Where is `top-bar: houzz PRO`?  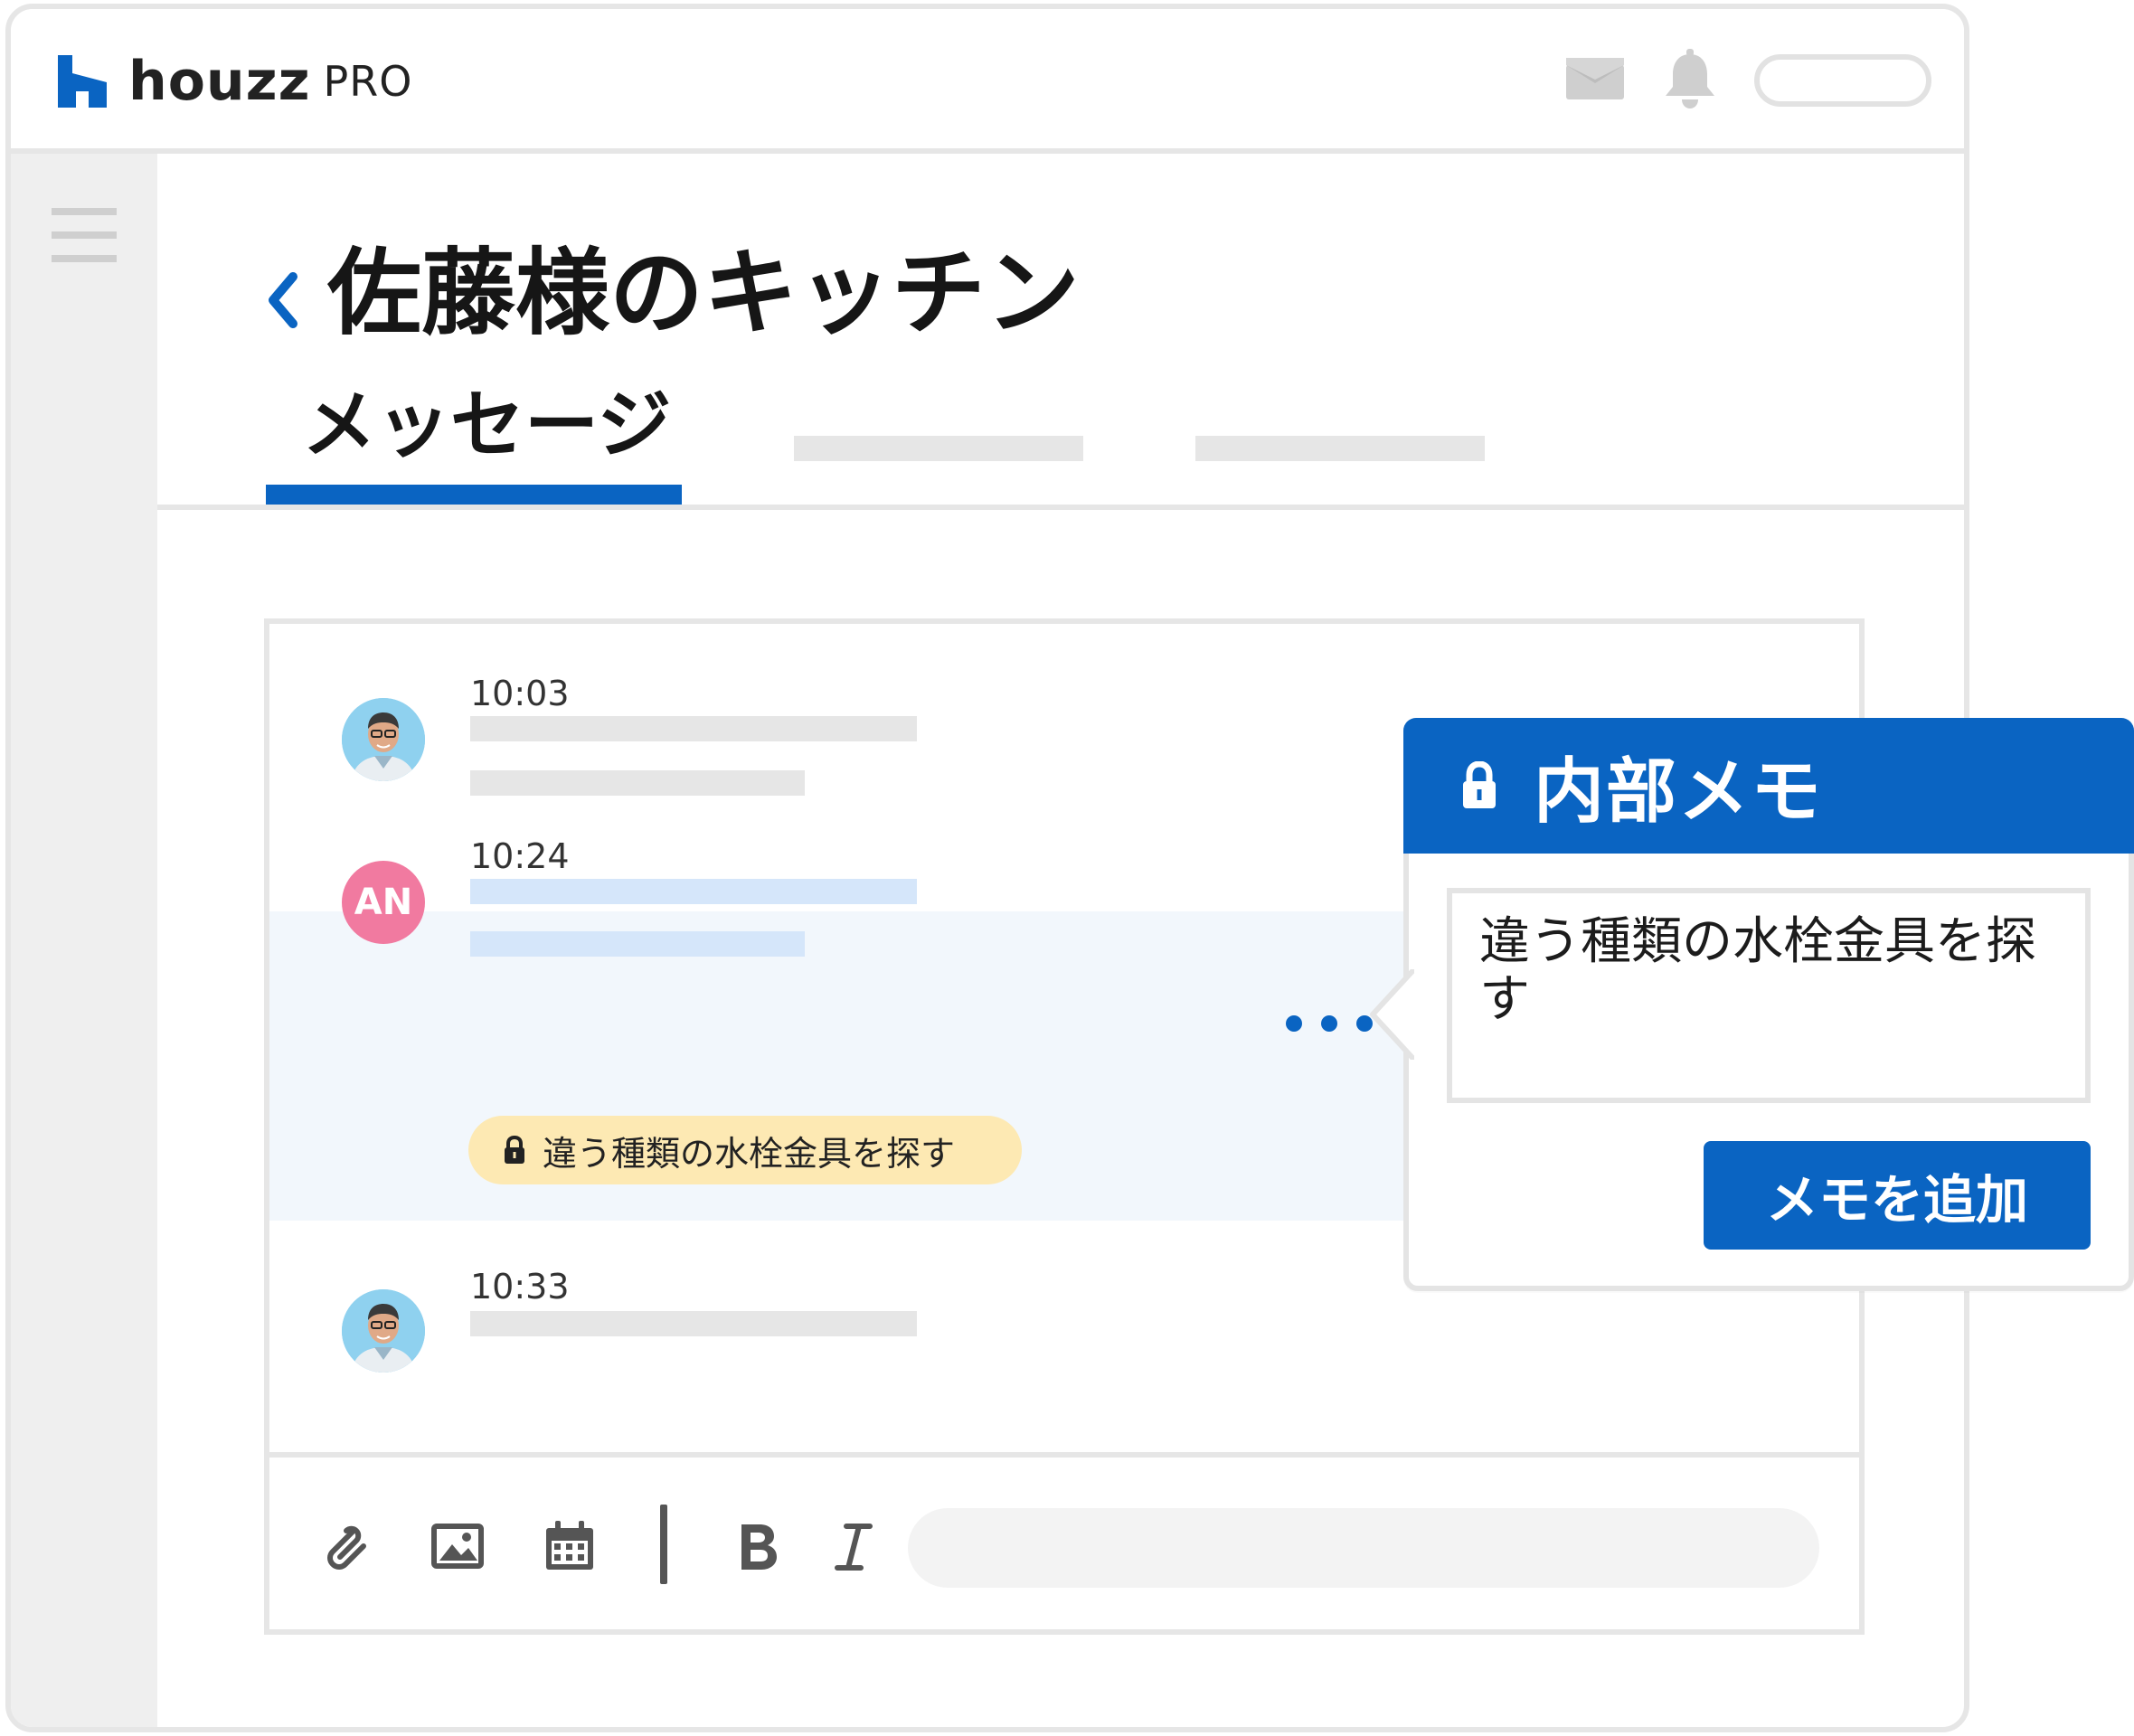 top-bar: houzz PRO is located at coordinates (987, 82).